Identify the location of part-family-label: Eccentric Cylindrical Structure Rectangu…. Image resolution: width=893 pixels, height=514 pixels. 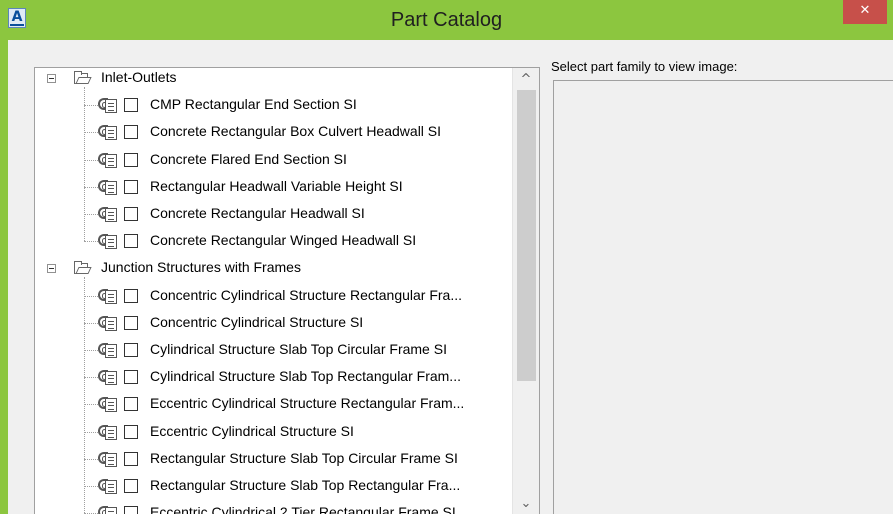
(307, 403).